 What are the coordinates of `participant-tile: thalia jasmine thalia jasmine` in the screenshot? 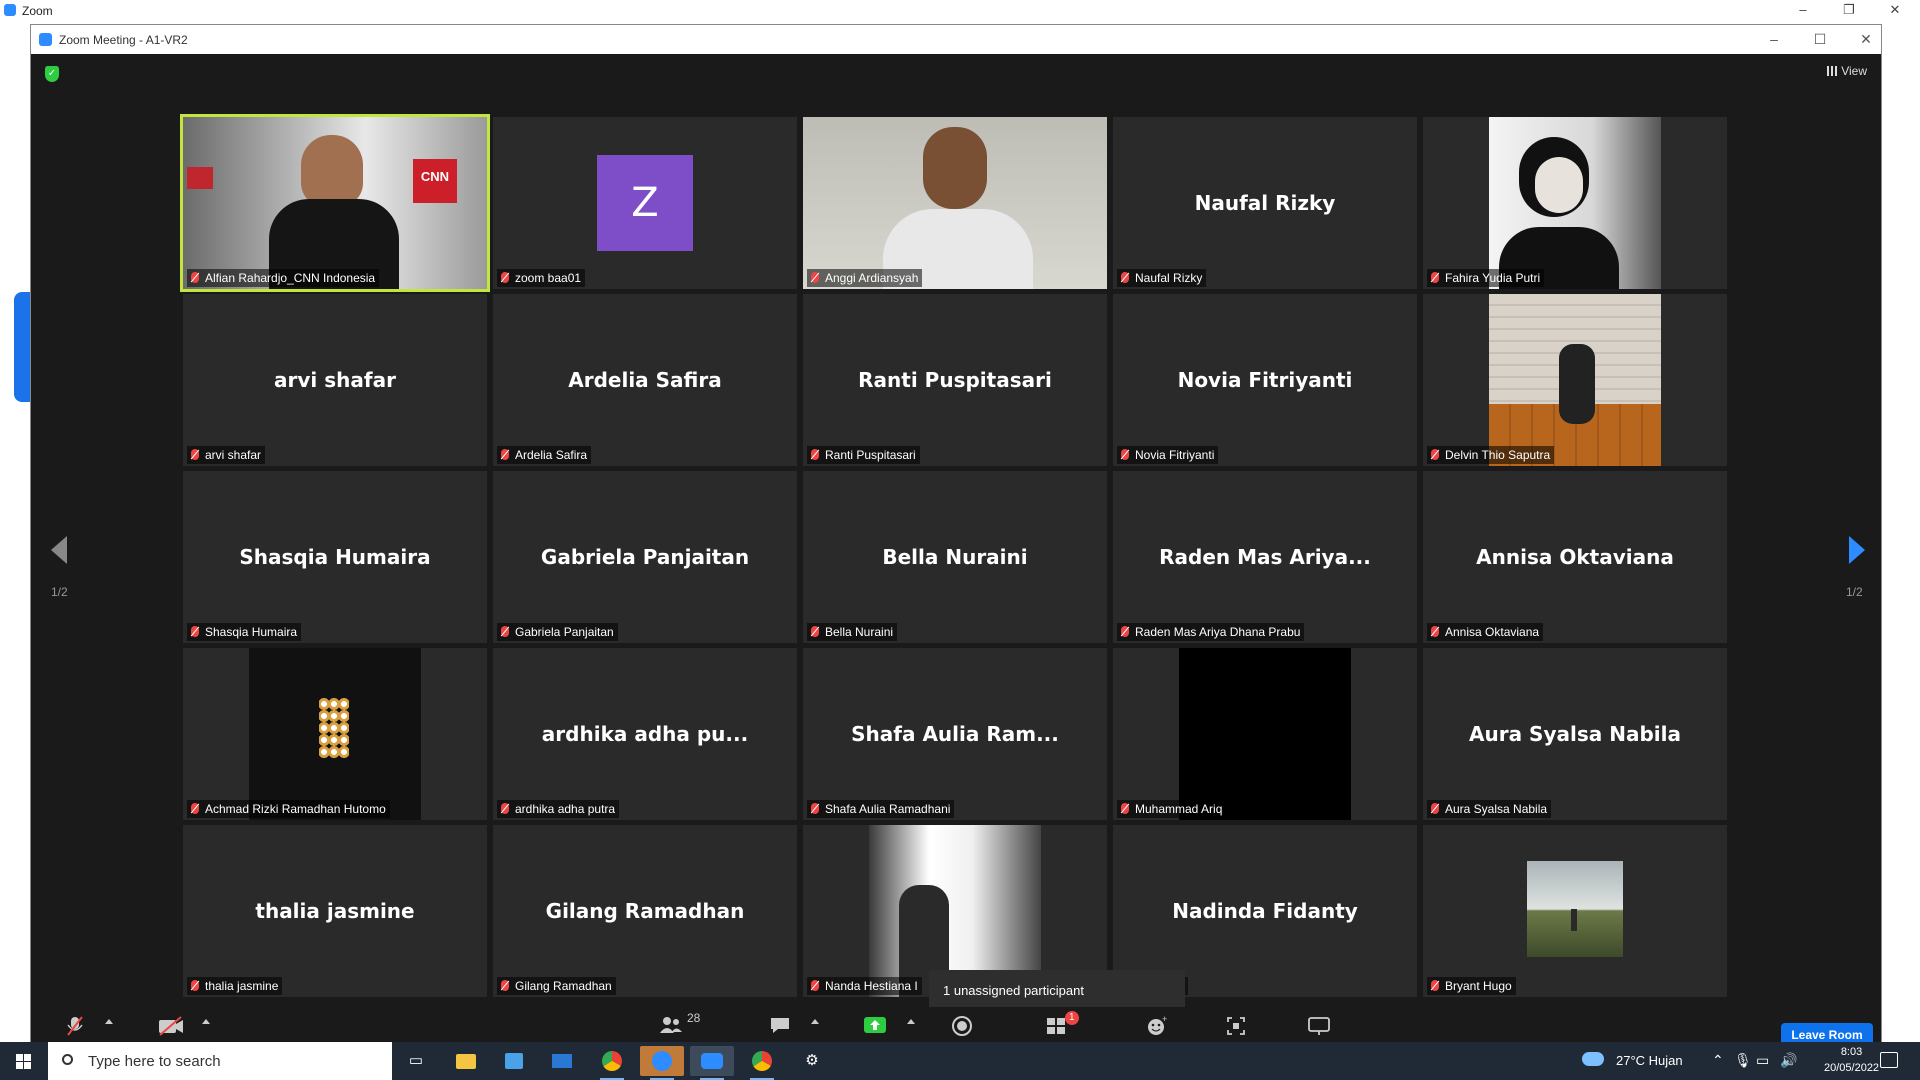 It's located at (335, 911).